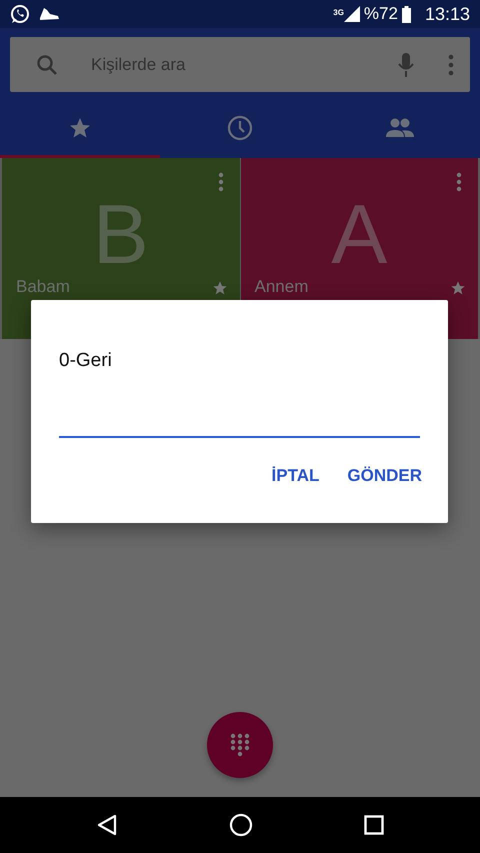  I want to click on dialpad-icon, so click(240, 745).